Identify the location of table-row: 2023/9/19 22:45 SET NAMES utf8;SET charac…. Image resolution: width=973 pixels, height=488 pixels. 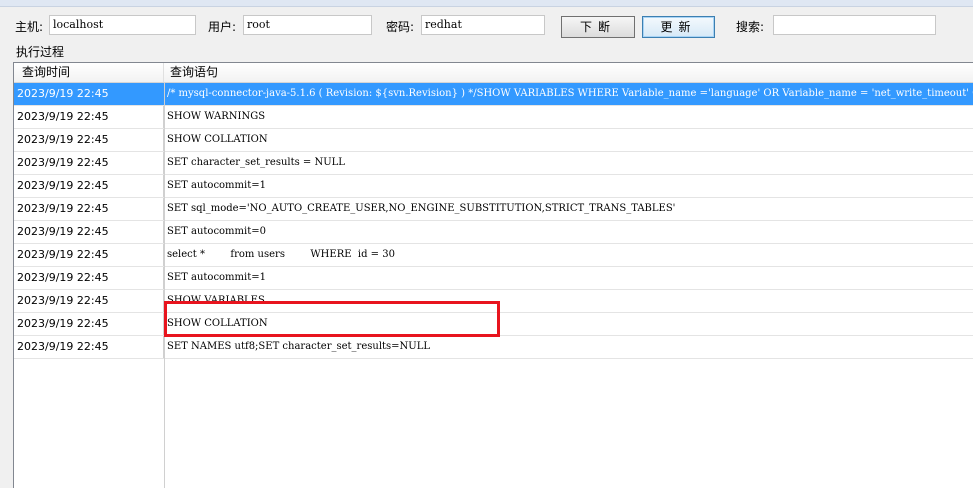
(493, 347).